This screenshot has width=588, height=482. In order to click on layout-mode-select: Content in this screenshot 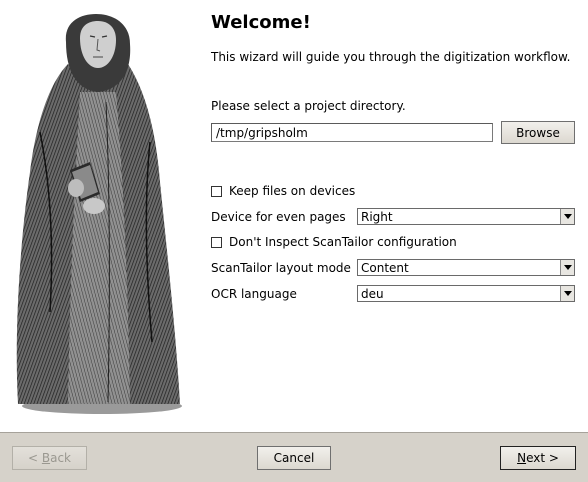, I will do `click(466, 267)`.